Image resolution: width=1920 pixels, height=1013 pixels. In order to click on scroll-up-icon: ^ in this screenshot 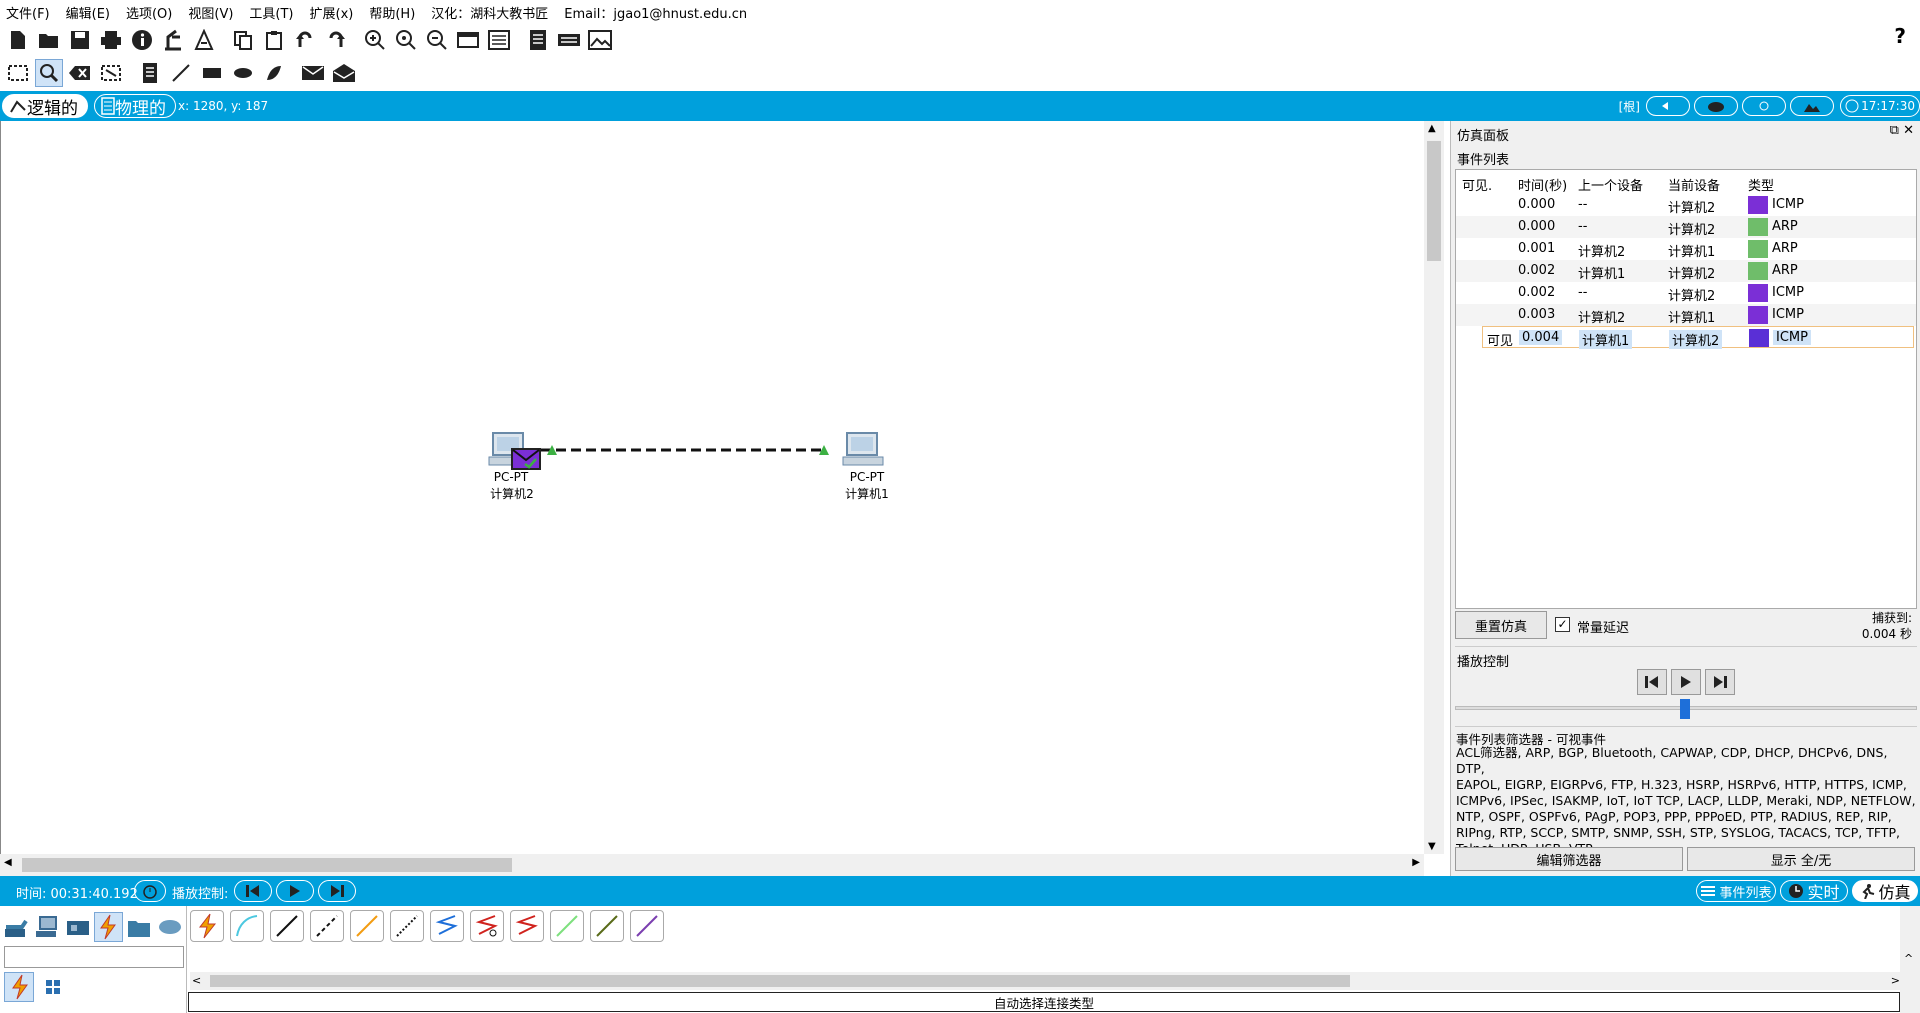, I will do `click(1908, 958)`.